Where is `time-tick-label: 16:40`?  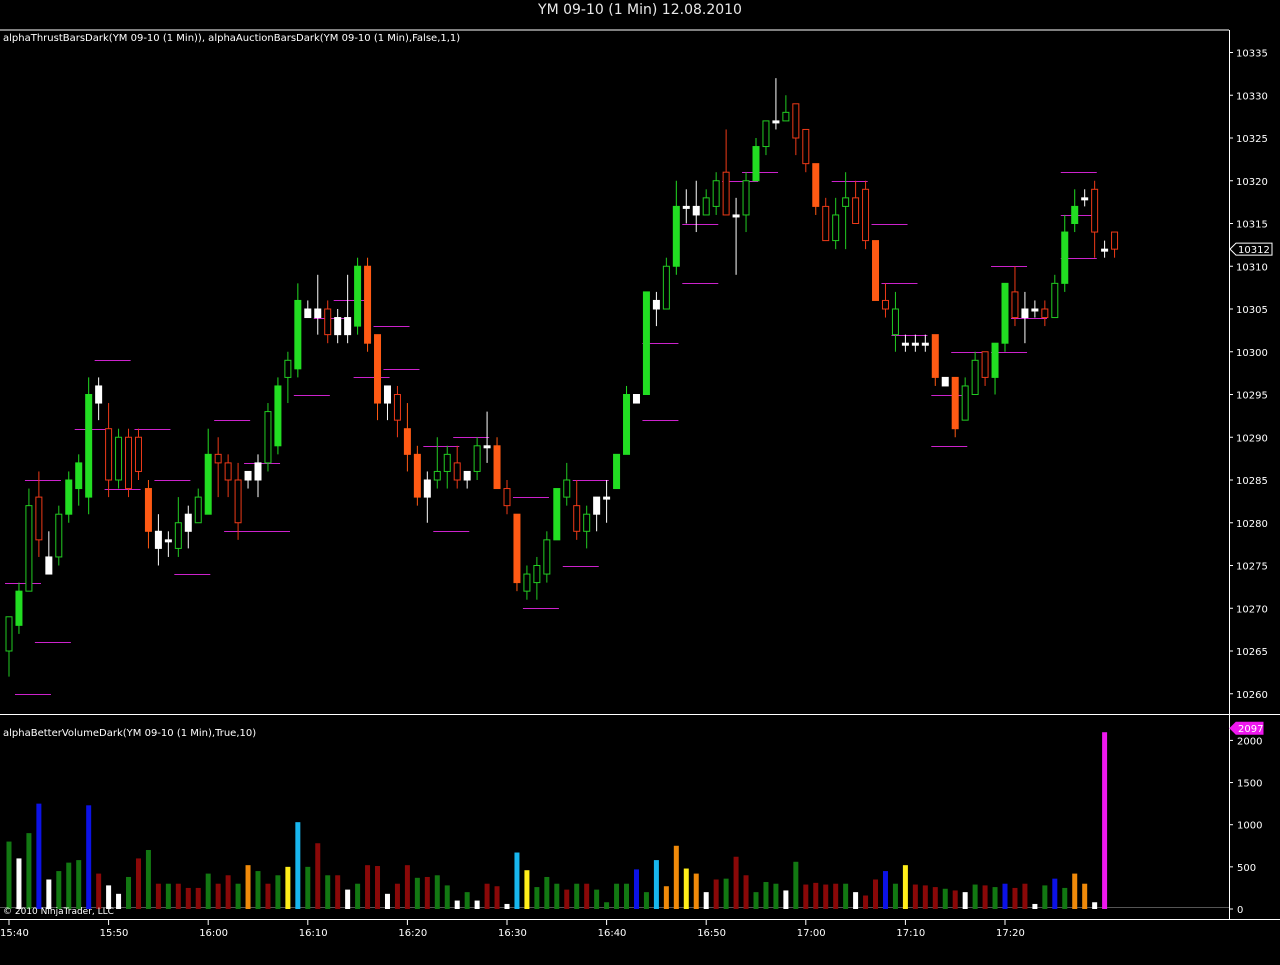 time-tick-label: 16:40 is located at coordinates (612, 933).